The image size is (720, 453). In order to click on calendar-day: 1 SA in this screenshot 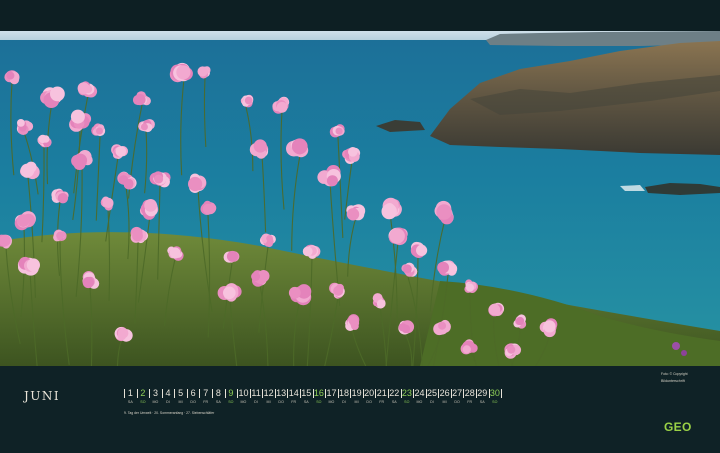, I will do `click(130, 396)`.